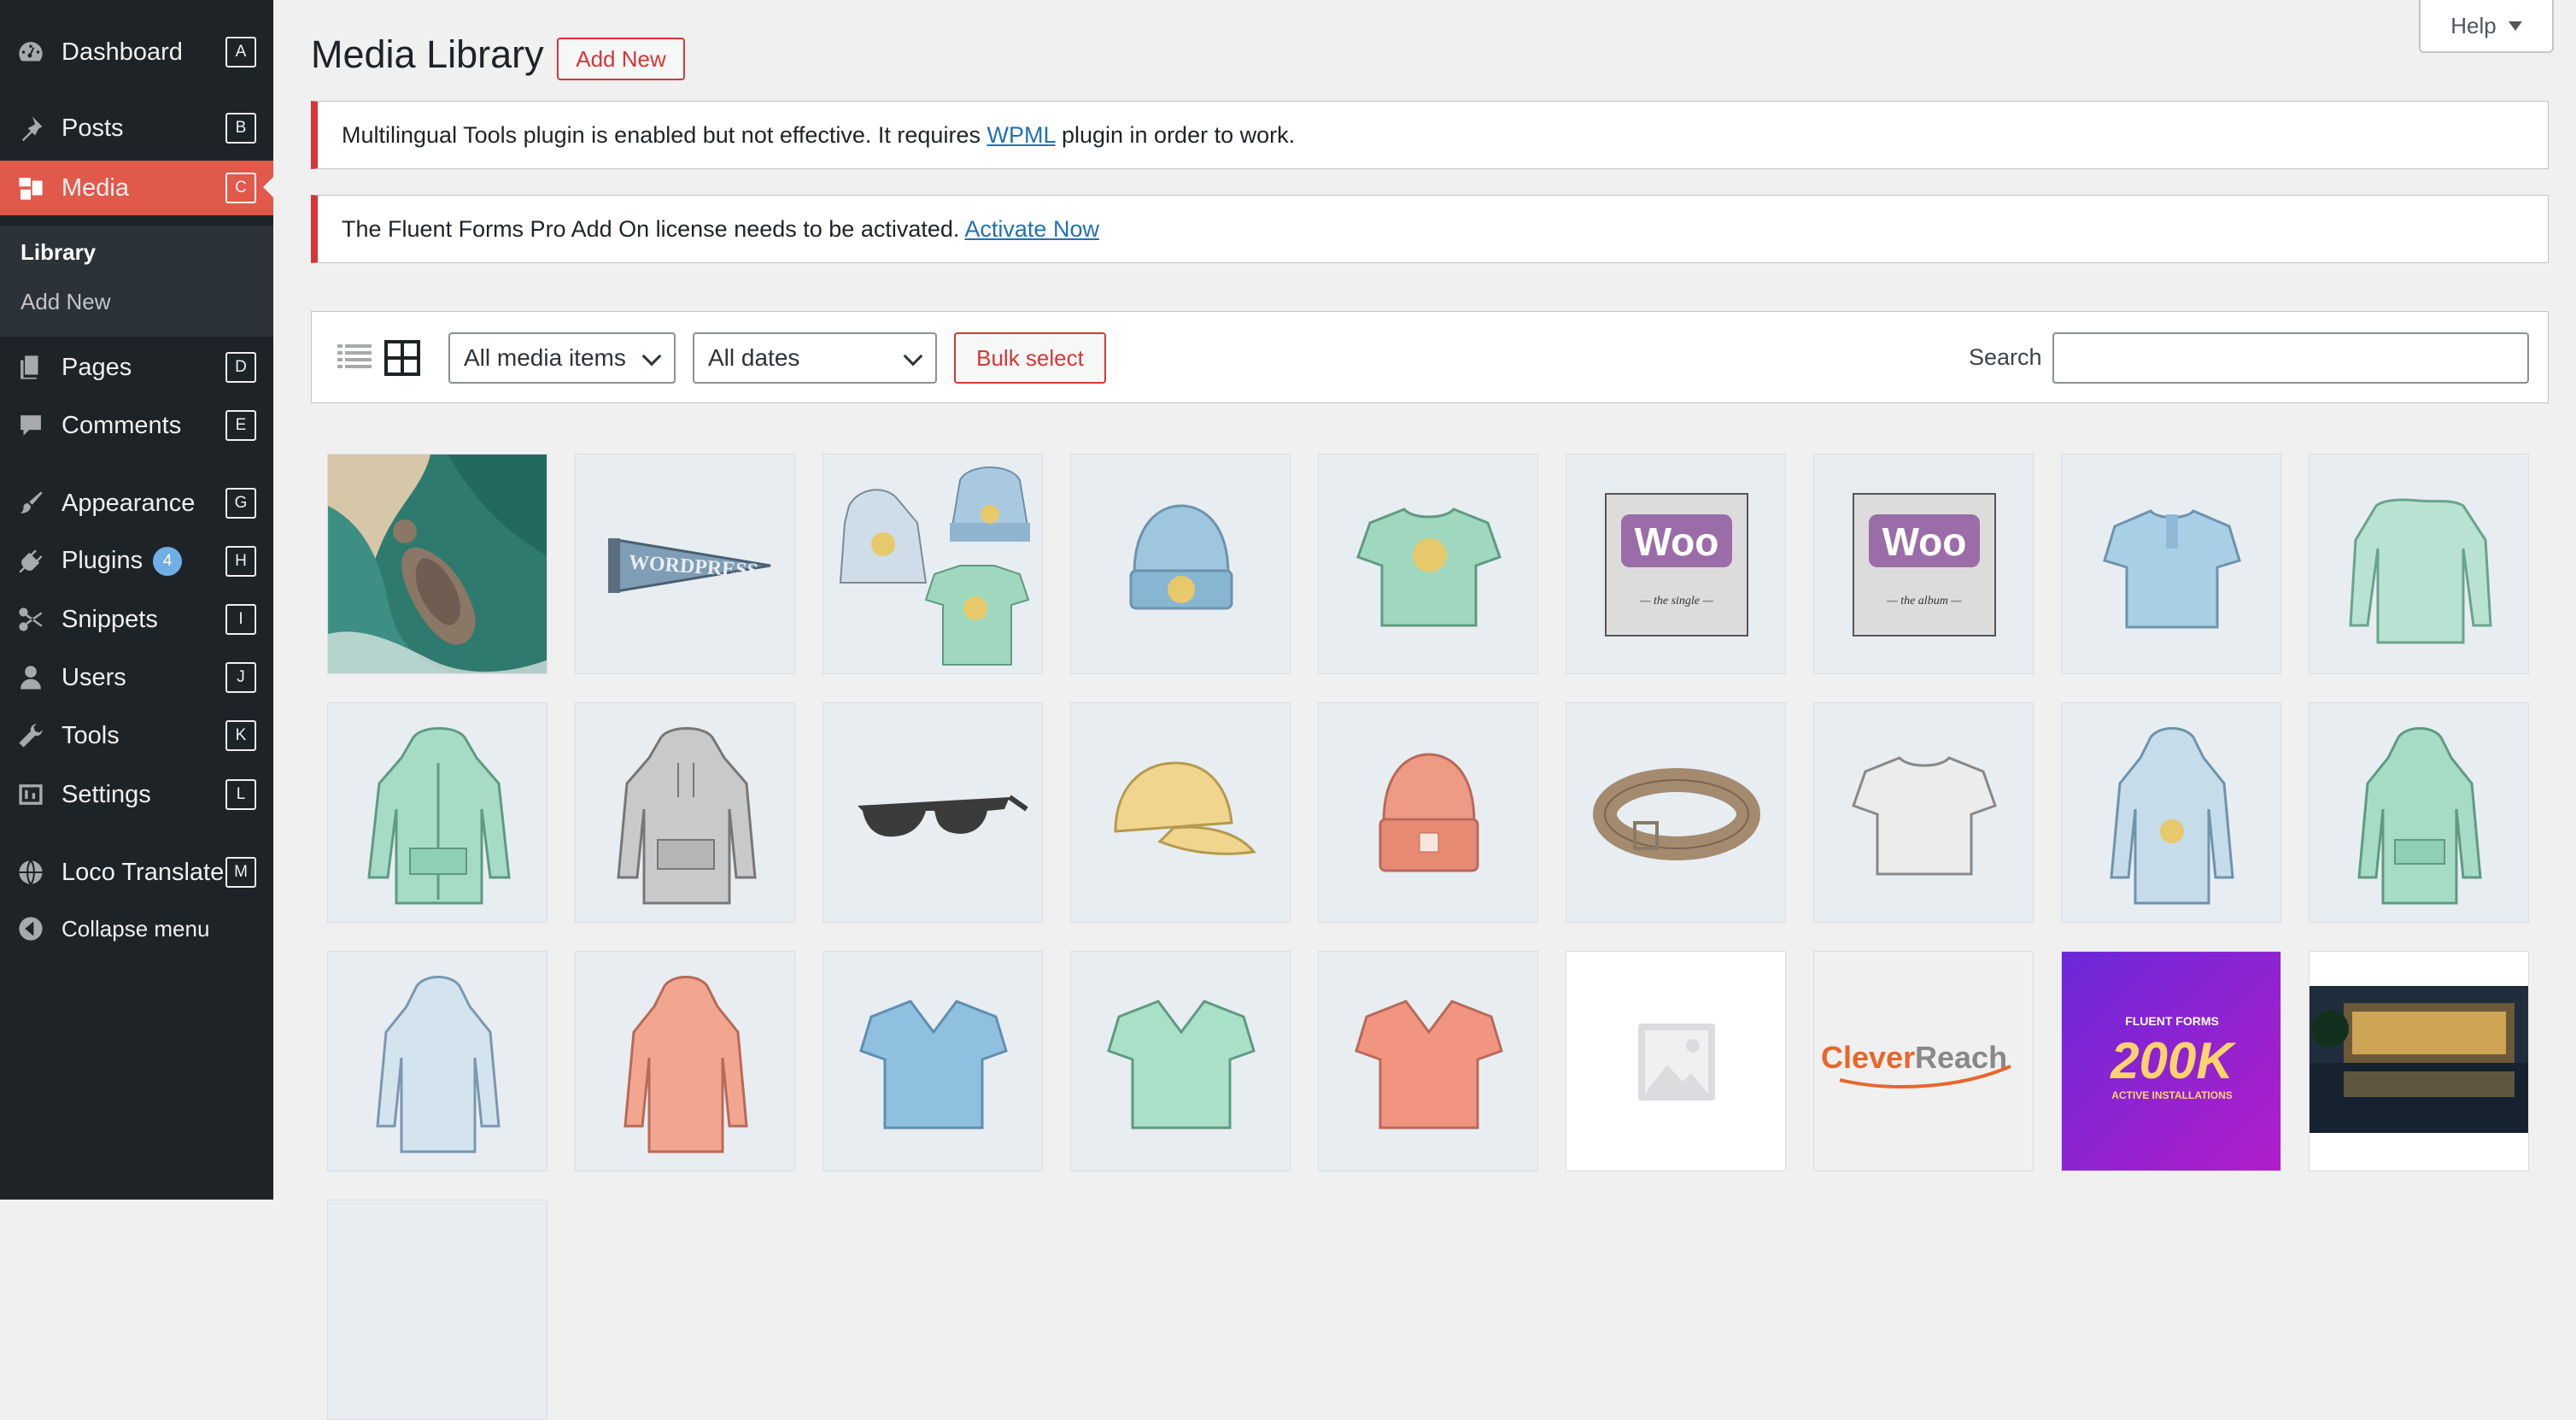 Image resolution: width=2576 pixels, height=1420 pixels. What do you see at coordinates (240, 872) in the screenshot?
I see `shortcut-key: M` at bounding box center [240, 872].